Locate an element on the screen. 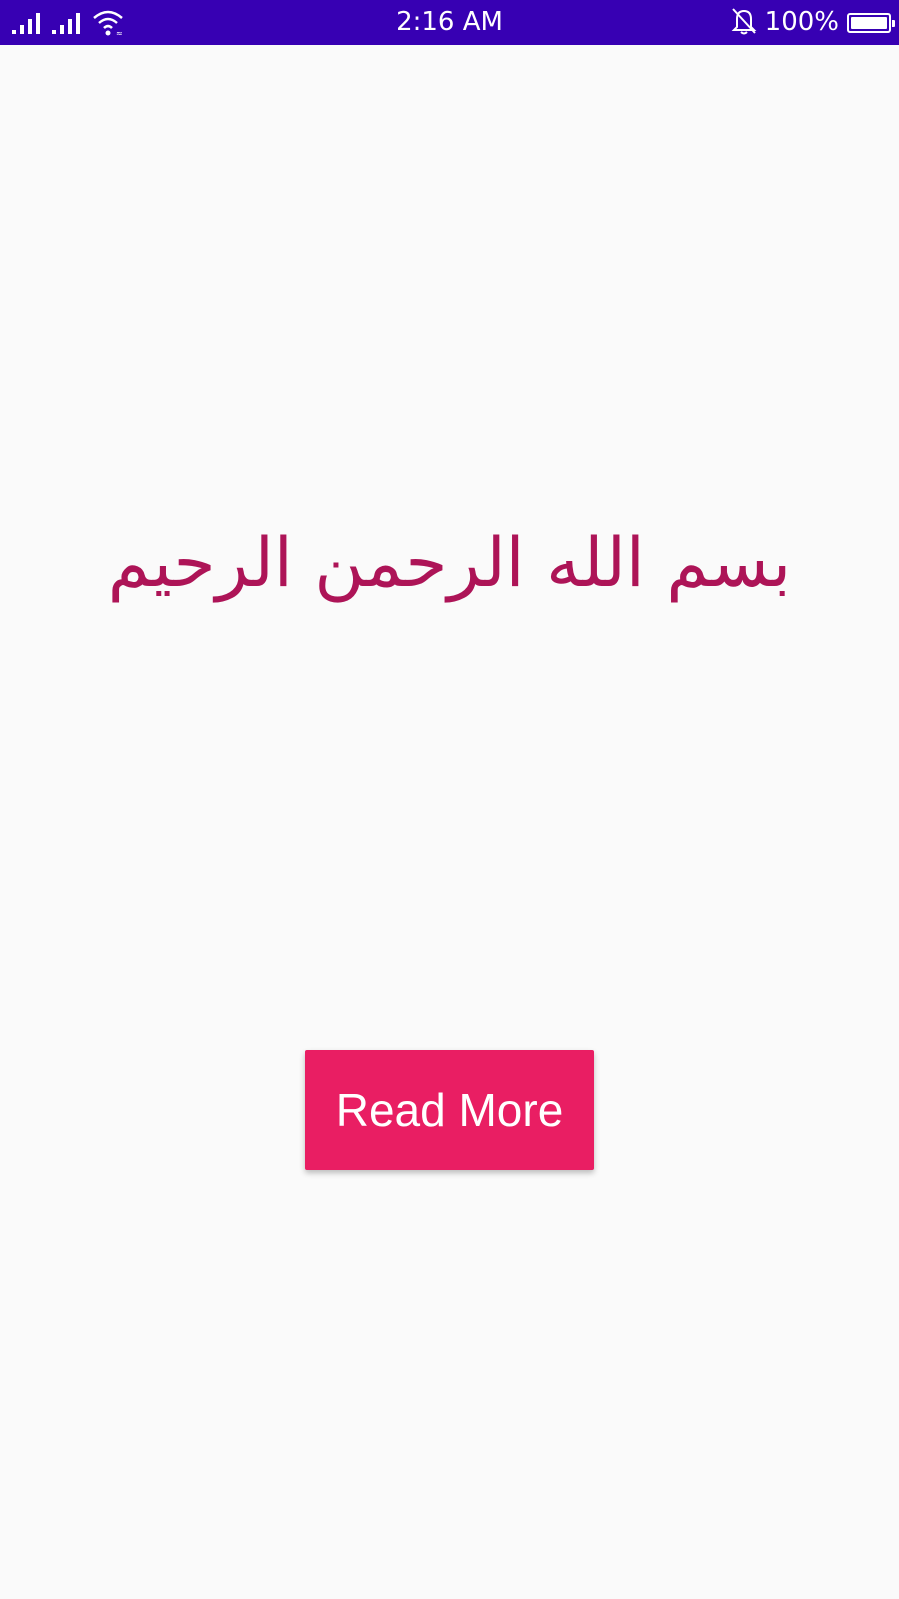  battery-icon is located at coordinates (871, 22).